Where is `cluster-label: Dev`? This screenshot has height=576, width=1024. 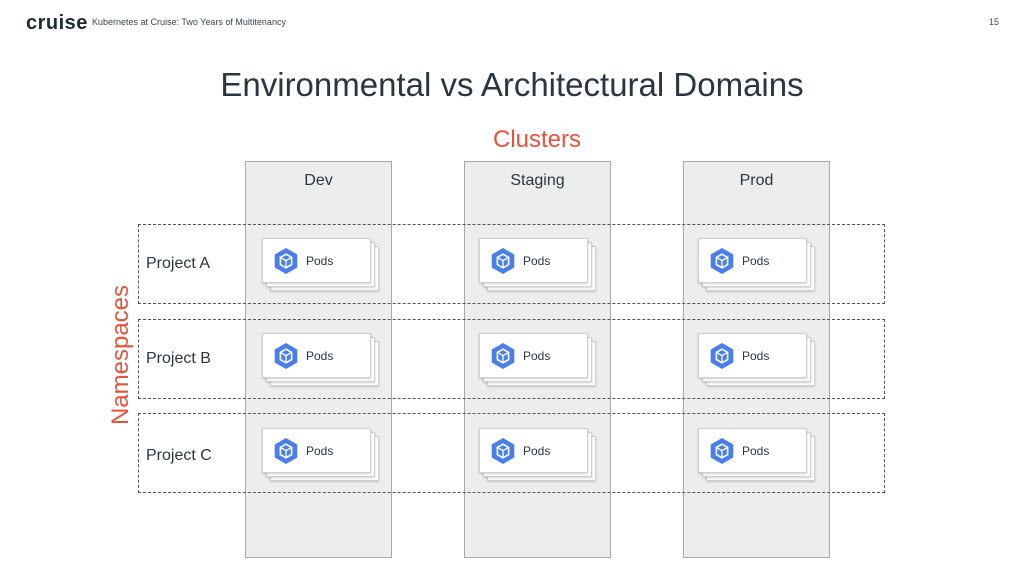 cluster-label: Dev is located at coordinates (318, 180).